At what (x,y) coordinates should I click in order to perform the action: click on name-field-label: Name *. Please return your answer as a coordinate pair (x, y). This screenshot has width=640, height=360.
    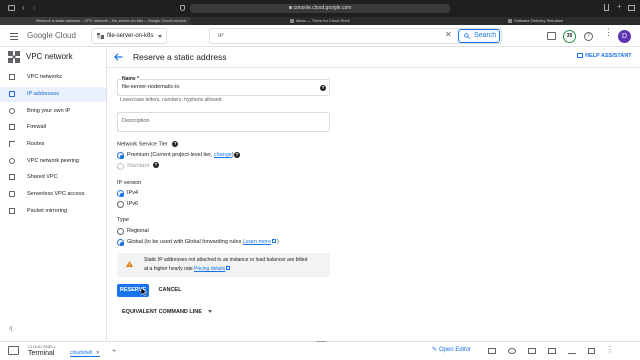
    Looking at the image, I should click on (130, 79).